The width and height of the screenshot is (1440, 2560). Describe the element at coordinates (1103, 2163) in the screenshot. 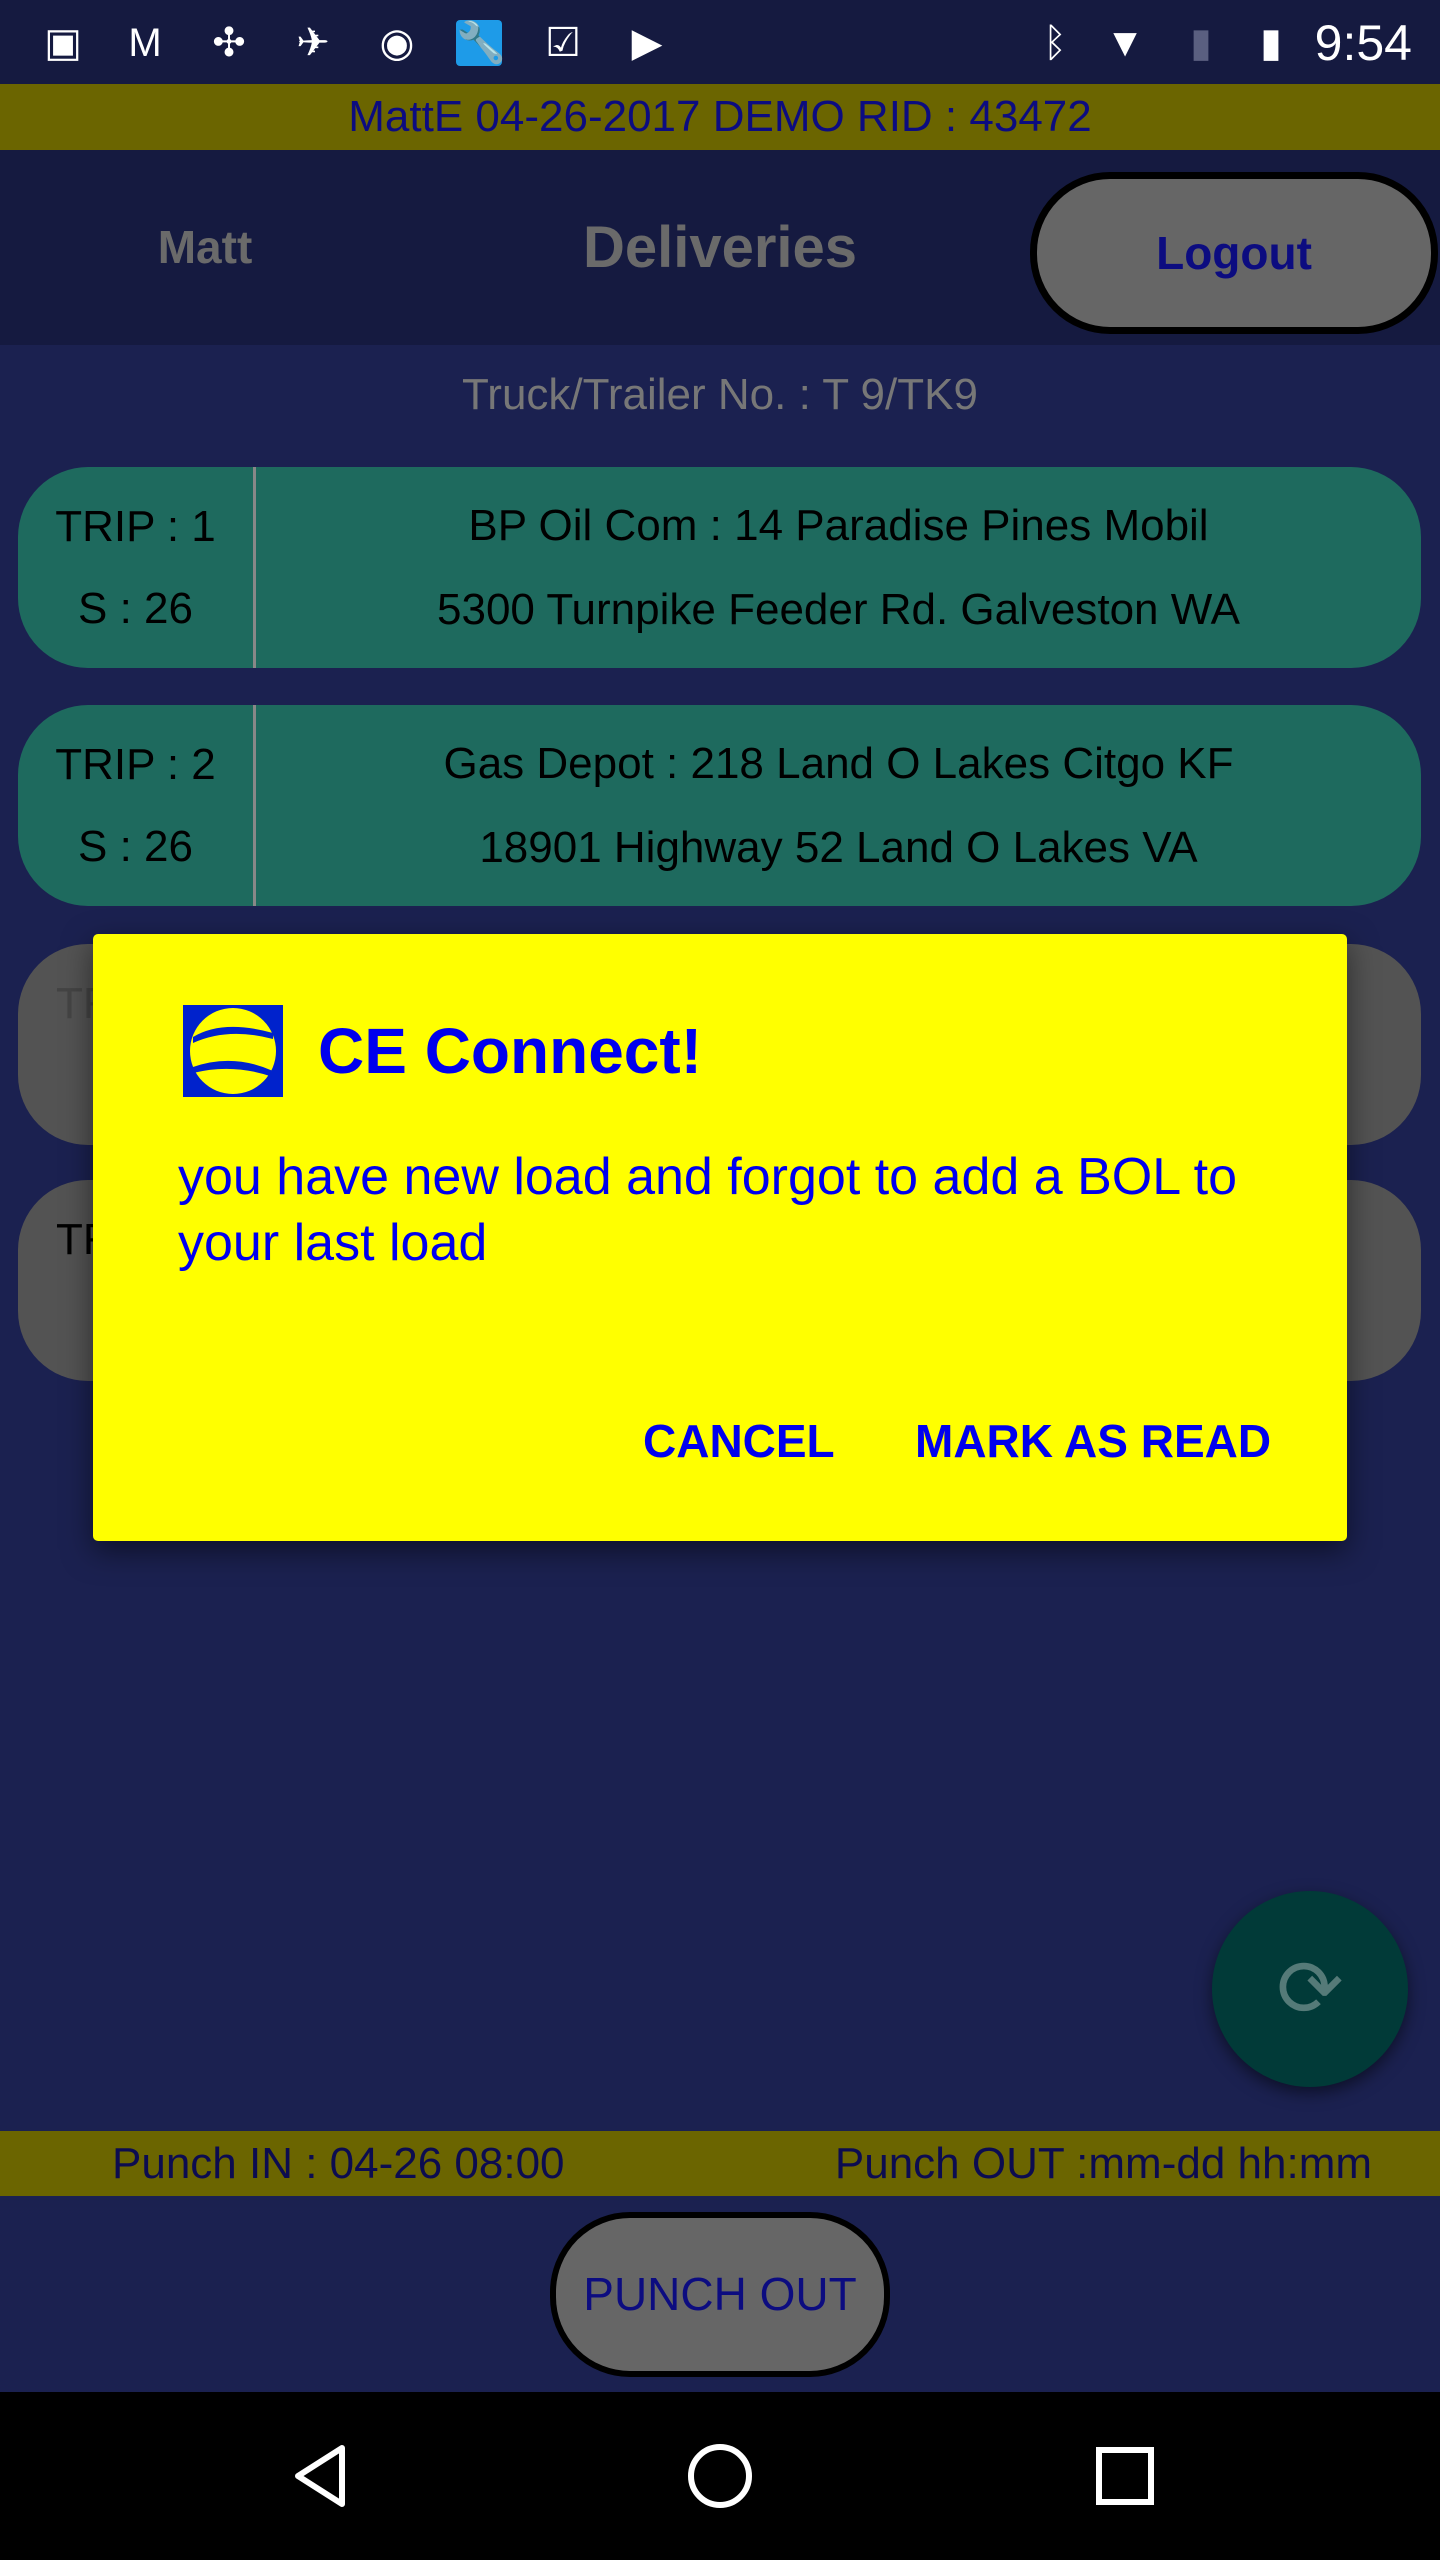

I see `punch-out-label: Punch OUT :mm-dd hh:mm` at that location.